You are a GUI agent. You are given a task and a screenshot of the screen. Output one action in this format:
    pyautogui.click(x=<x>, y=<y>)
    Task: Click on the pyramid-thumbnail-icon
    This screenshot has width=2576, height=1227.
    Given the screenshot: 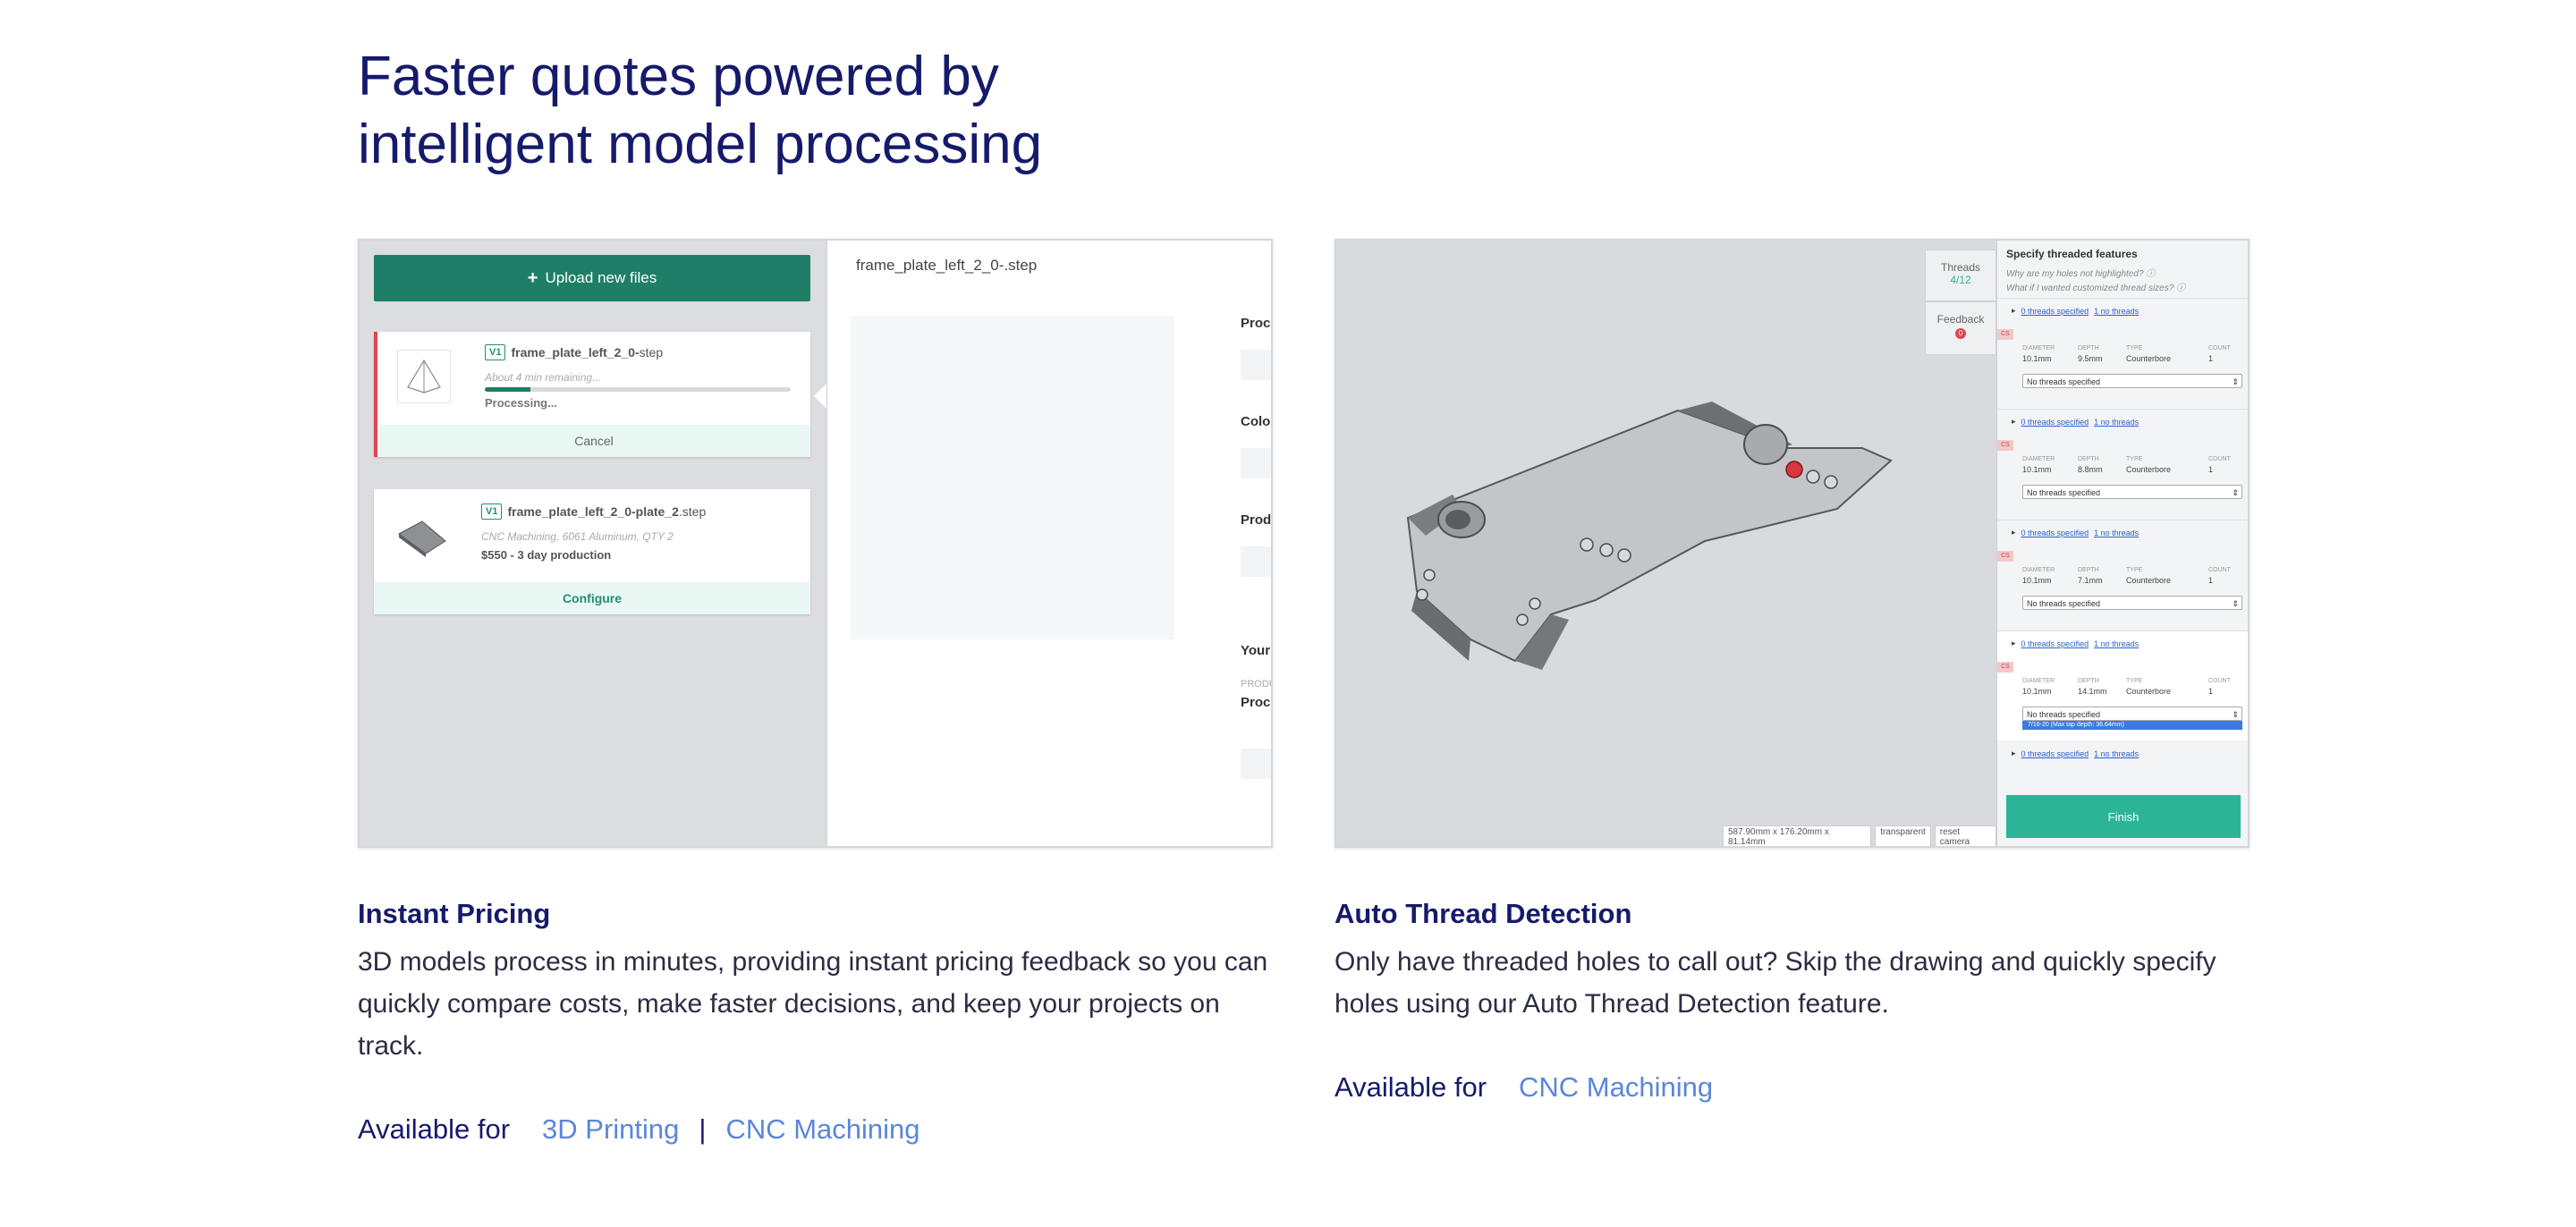 What is the action you would take?
    pyautogui.click(x=424, y=376)
    